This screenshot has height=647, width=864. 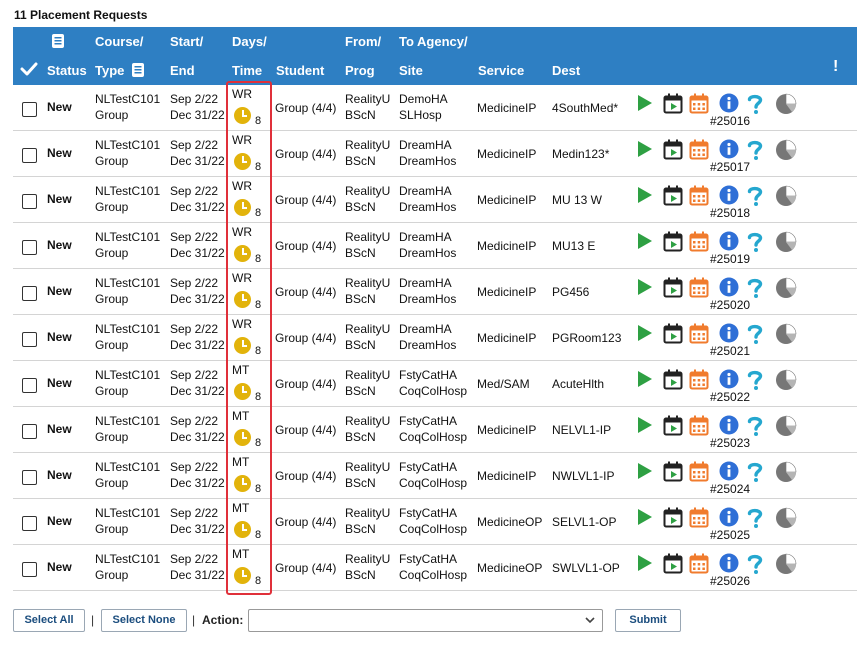 What do you see at coordinates (360, 71) in the screenshot?
I see `prog-header: Prog` at bounding box center [360, 71].